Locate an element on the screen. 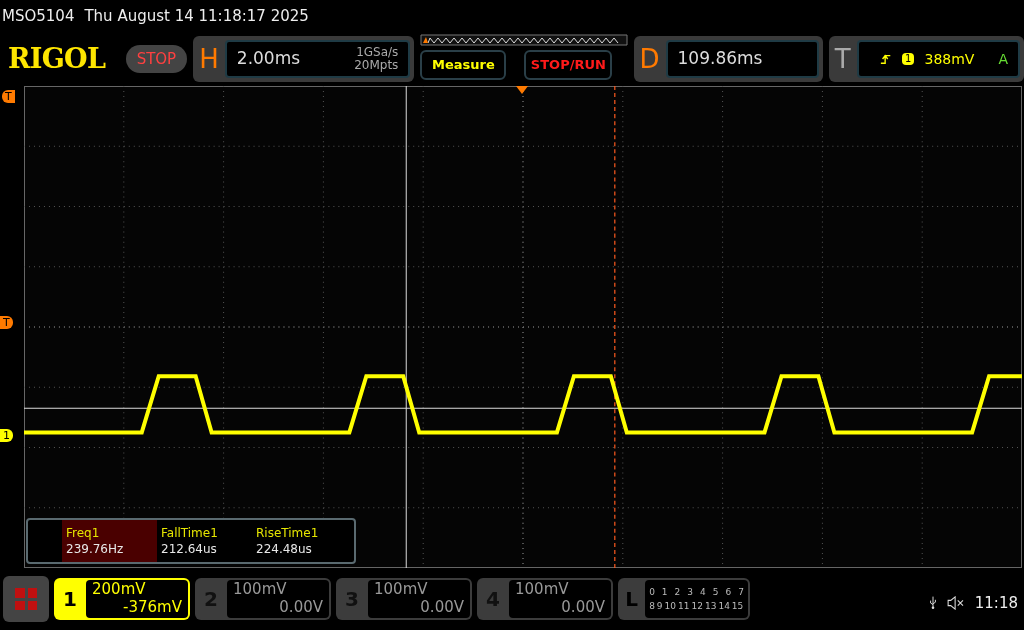 The height and width of the screenshot is (630, 1024). bit-label: 12 is located at coordinates (697, 606).